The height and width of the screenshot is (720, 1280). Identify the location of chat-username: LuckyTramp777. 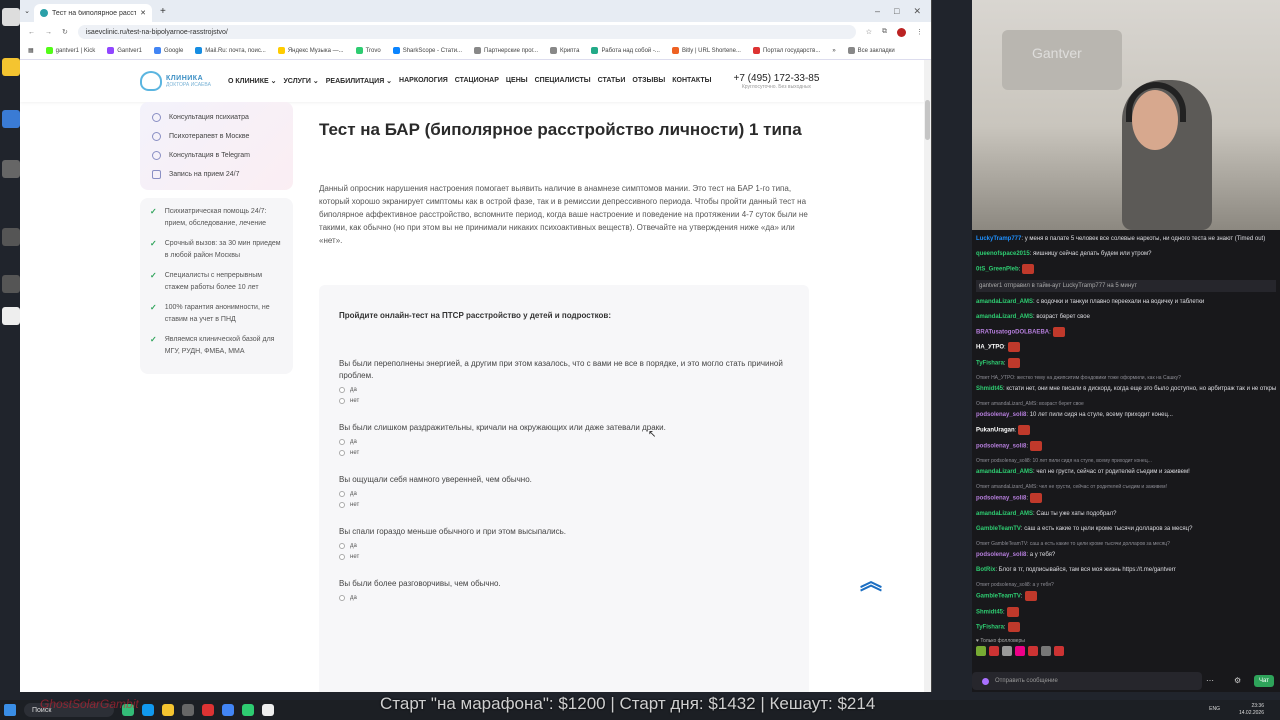
(998, 239).